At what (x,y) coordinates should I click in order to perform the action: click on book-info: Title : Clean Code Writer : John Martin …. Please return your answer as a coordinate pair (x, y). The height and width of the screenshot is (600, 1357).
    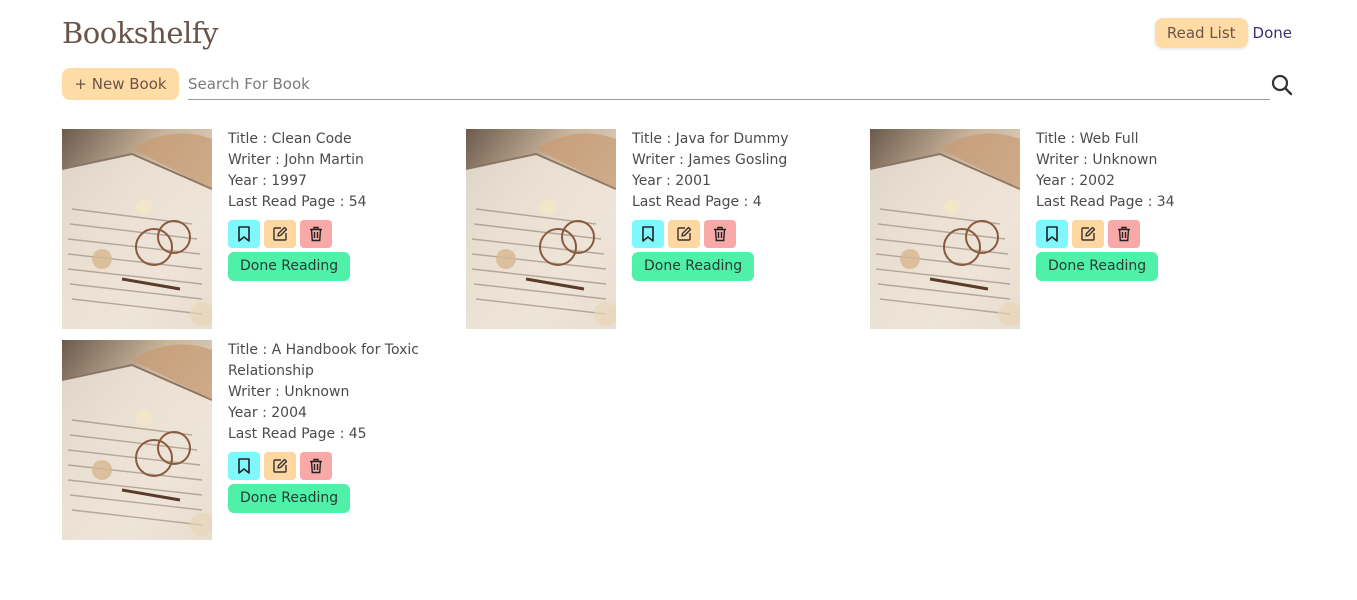
    Looking at the image, I should click on (328, 205).